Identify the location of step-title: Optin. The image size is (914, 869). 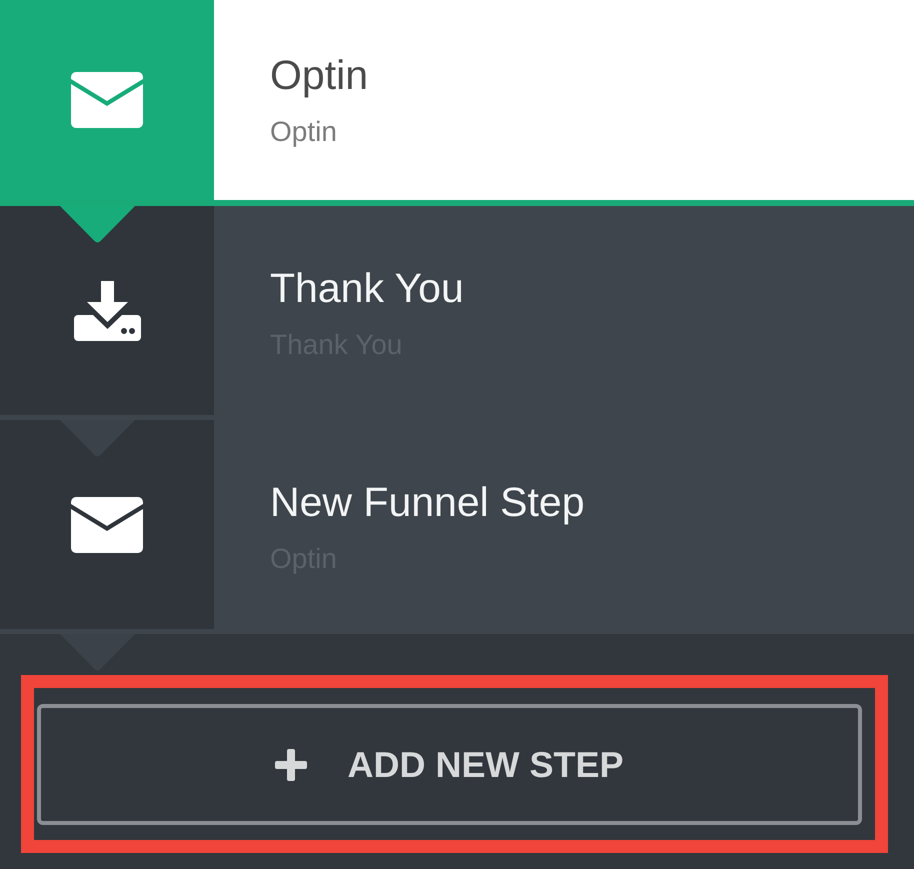
(319, 75).